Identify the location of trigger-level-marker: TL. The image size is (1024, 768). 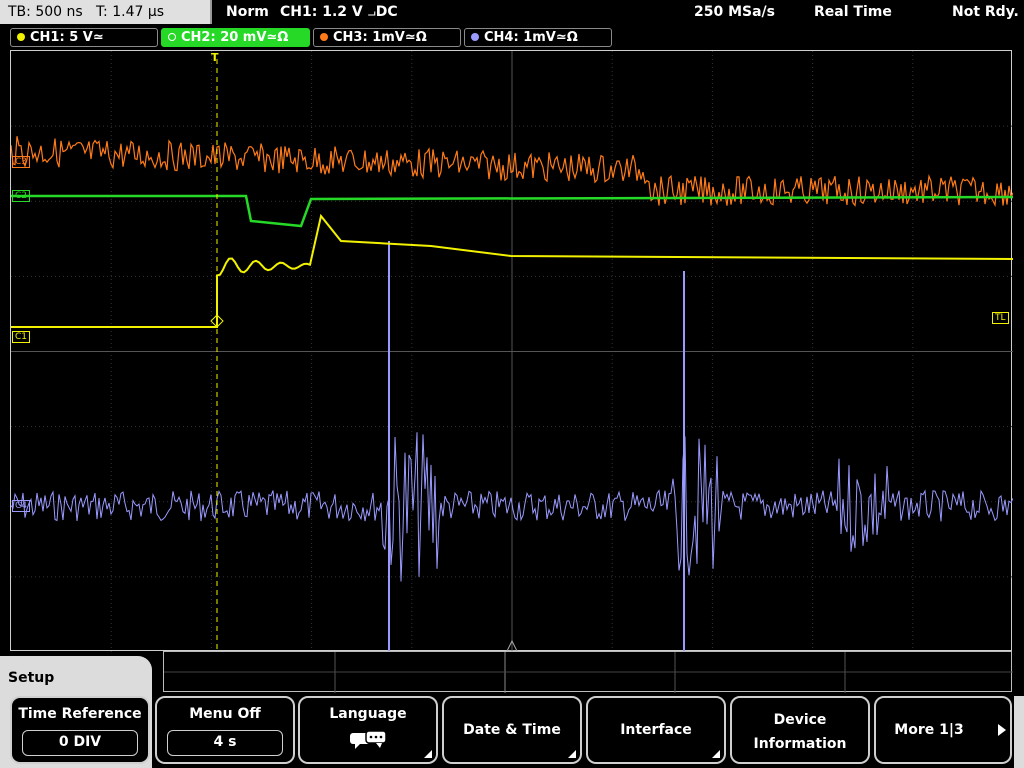
(1000, 318).